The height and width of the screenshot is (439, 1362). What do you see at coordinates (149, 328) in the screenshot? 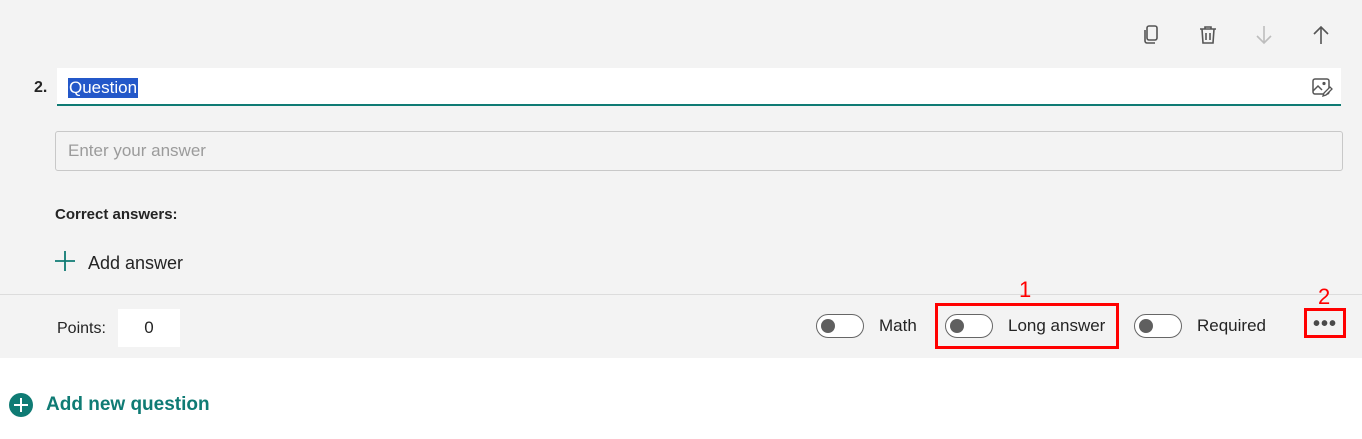
I see `points-input` at bounding box center [149, 328].